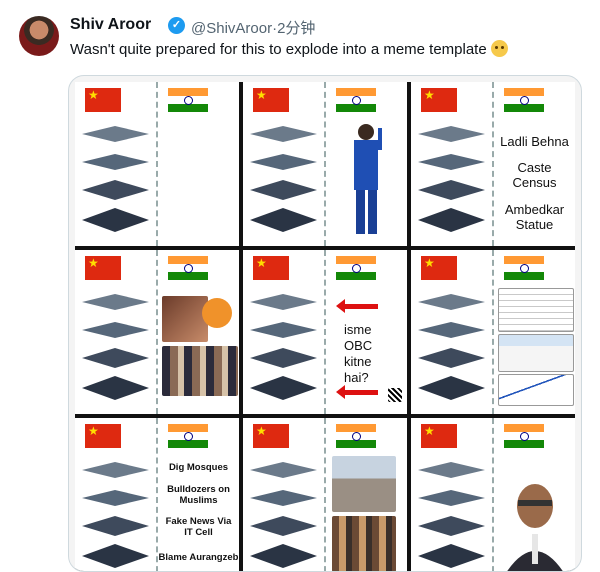 The height and width of the screenshot is (572, 600). Describe the element at coordinates (534, 217) in the screenshot. I see `panel-caption: Ambedkar Statue` at that location.